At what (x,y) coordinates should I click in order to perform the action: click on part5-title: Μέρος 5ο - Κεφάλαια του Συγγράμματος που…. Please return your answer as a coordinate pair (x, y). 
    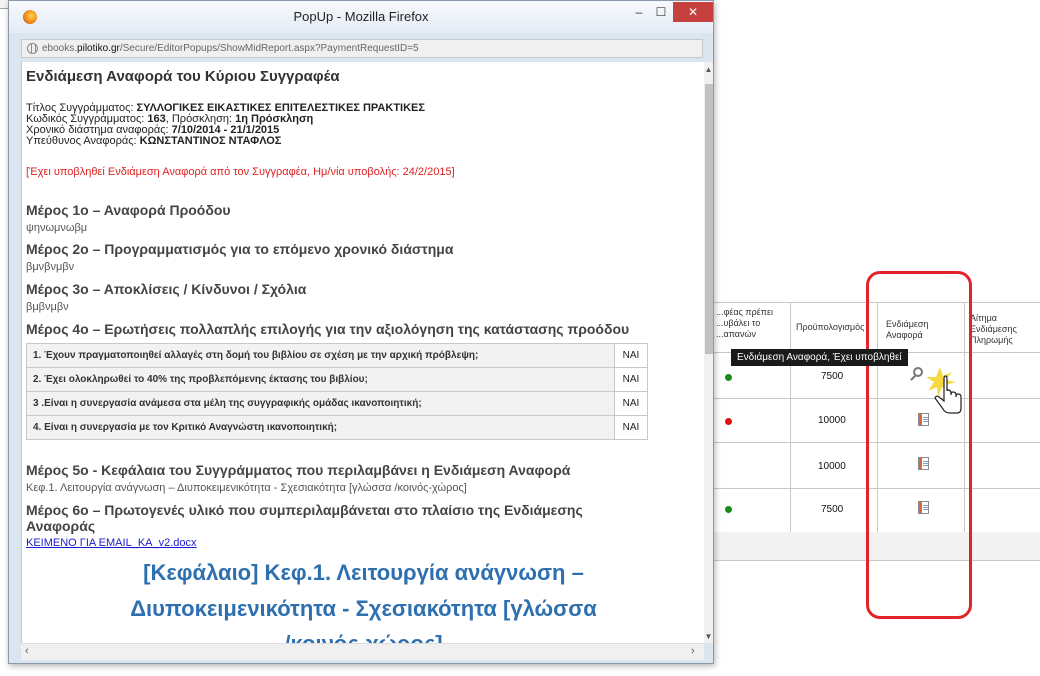
    Looking at the image, I should click on (298, 470).